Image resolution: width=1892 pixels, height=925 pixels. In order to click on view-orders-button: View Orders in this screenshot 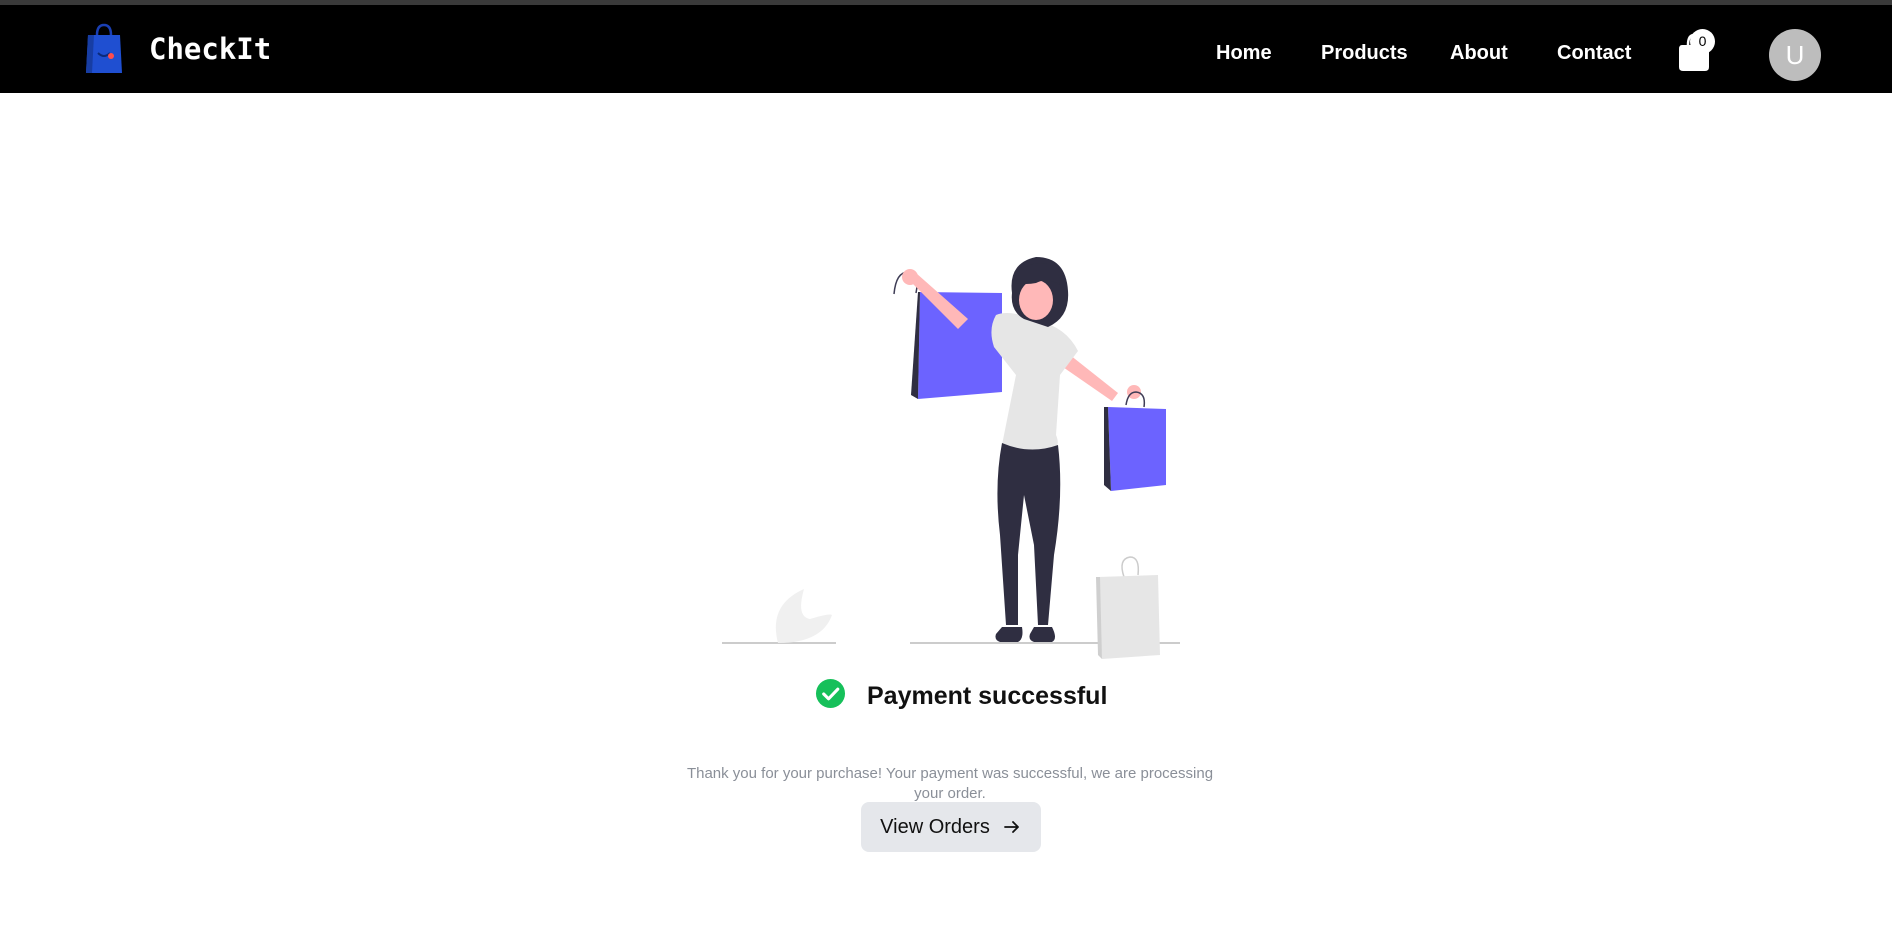, I will do `click(951, 827)`.